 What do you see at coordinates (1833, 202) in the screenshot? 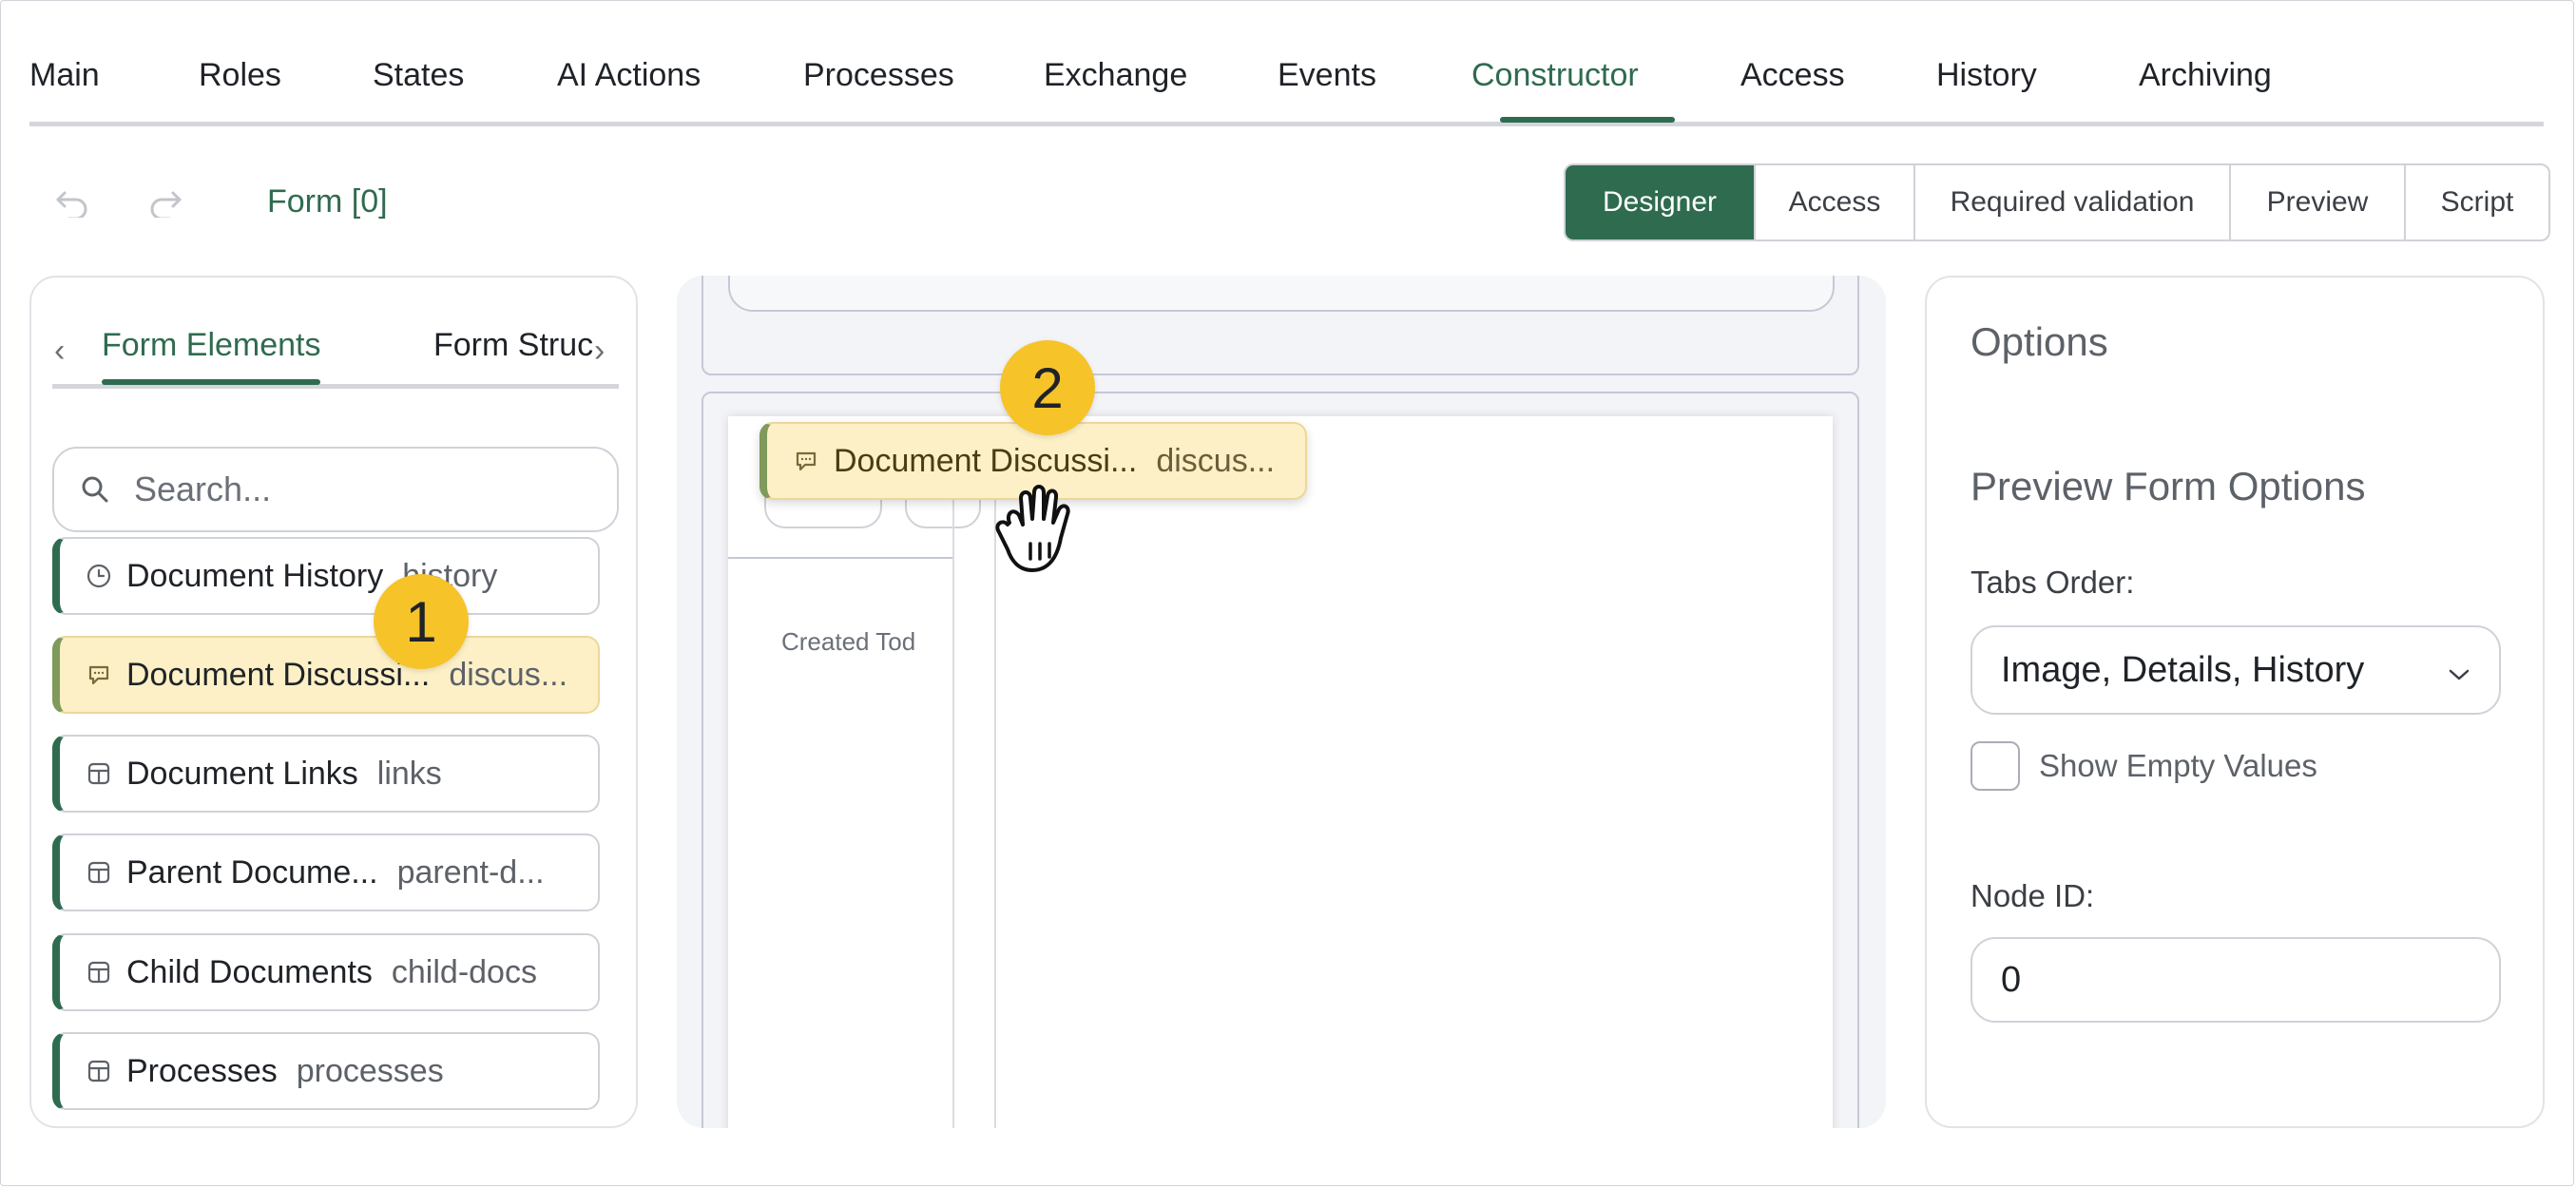
I see `access-mode-button: Access` at bounding box center [1833, 202].